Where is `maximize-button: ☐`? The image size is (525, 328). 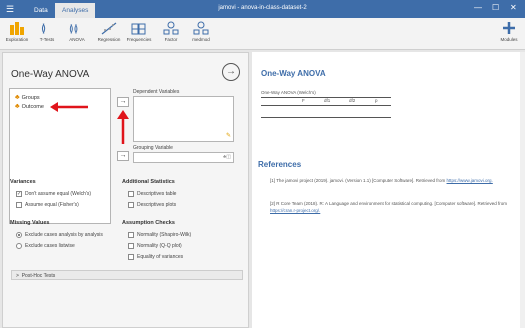 maximize-button: ☐ is located at coordinates (495, 7).